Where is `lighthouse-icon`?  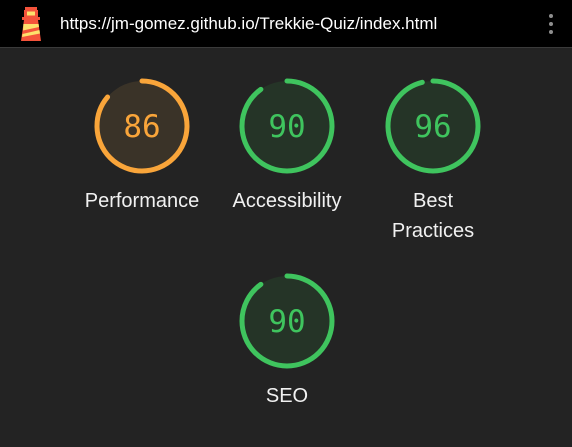 lighthouse-icon is located at coordinates (31, 24).